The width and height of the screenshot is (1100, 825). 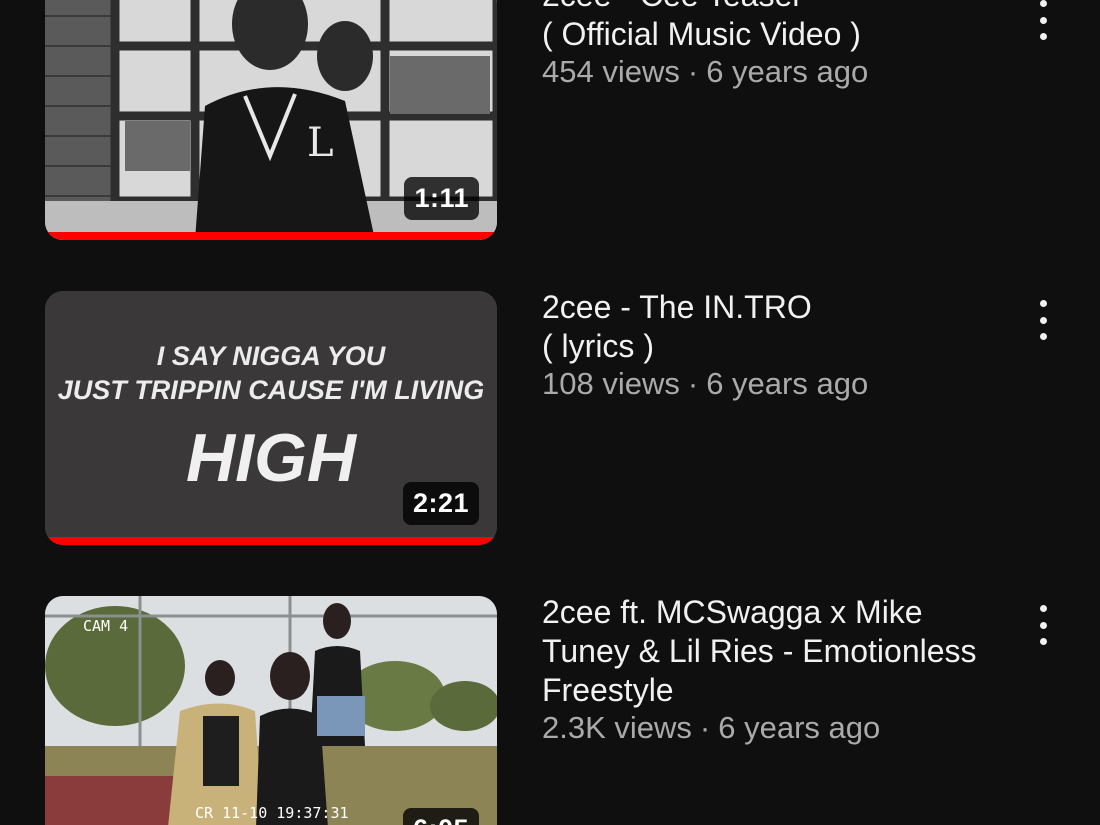 What do you see at coordinates (440, 503) in the screenshot?
I see `duration-badge: 2:21` at bounding box center [440, 503].